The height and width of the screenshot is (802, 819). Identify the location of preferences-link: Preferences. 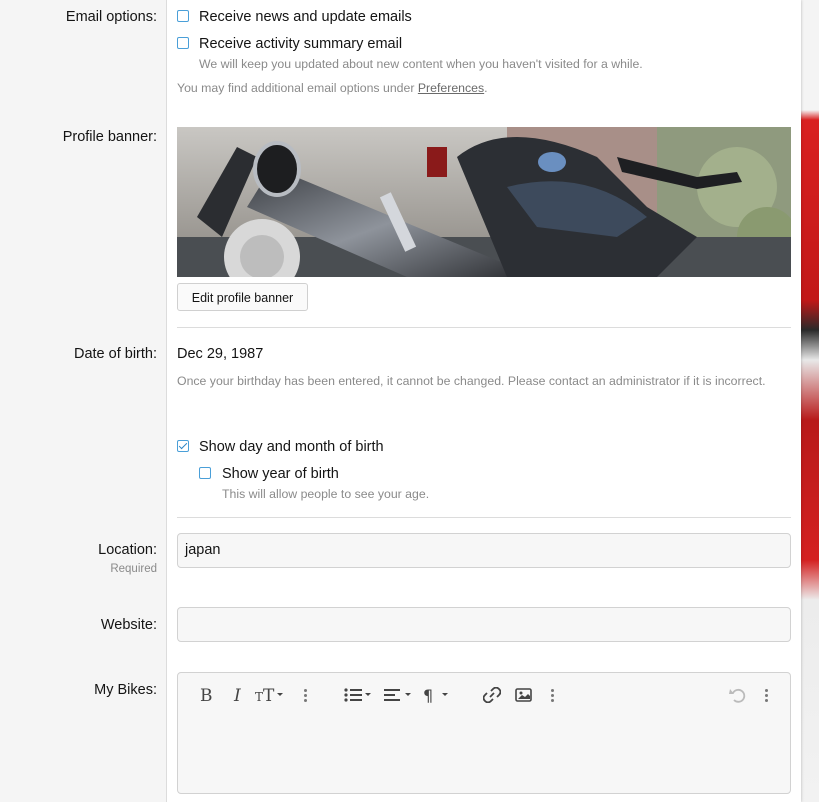
(451, 88).